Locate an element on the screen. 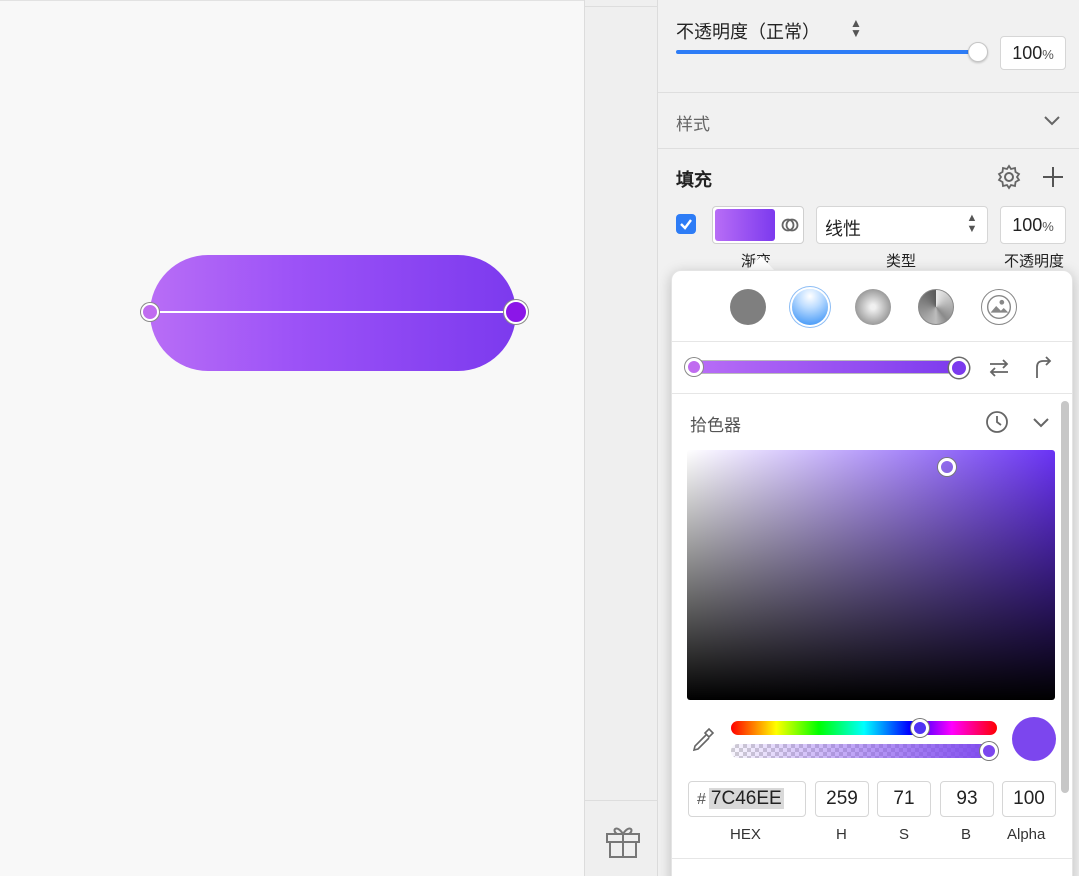 This screenshot has height=876, width=1079. gradient-direction-line is located at coordinates (333, 312).